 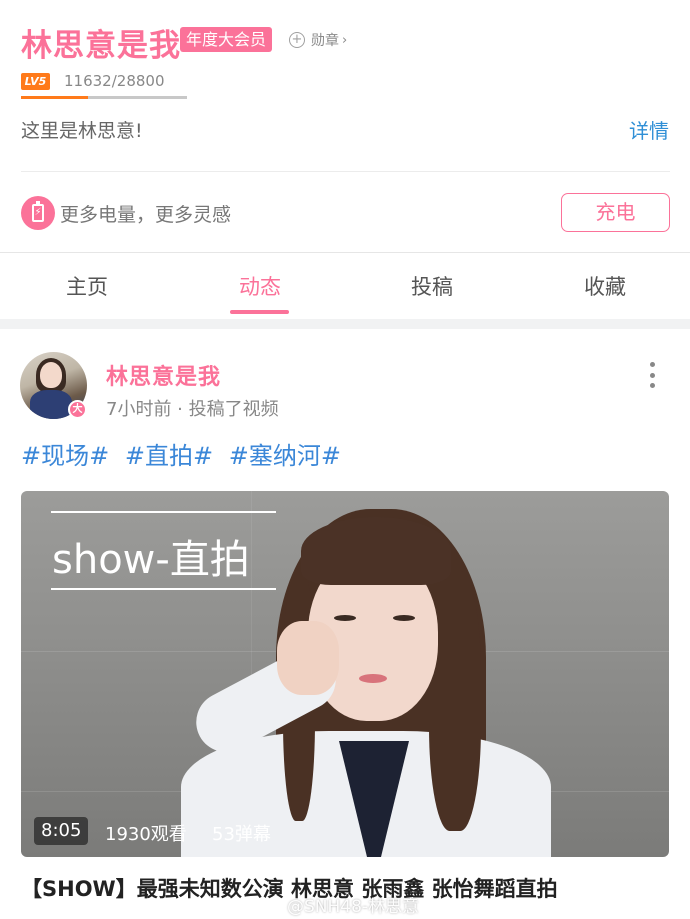 I want to click on level-badge: LV5, so click(x=35, y=81).